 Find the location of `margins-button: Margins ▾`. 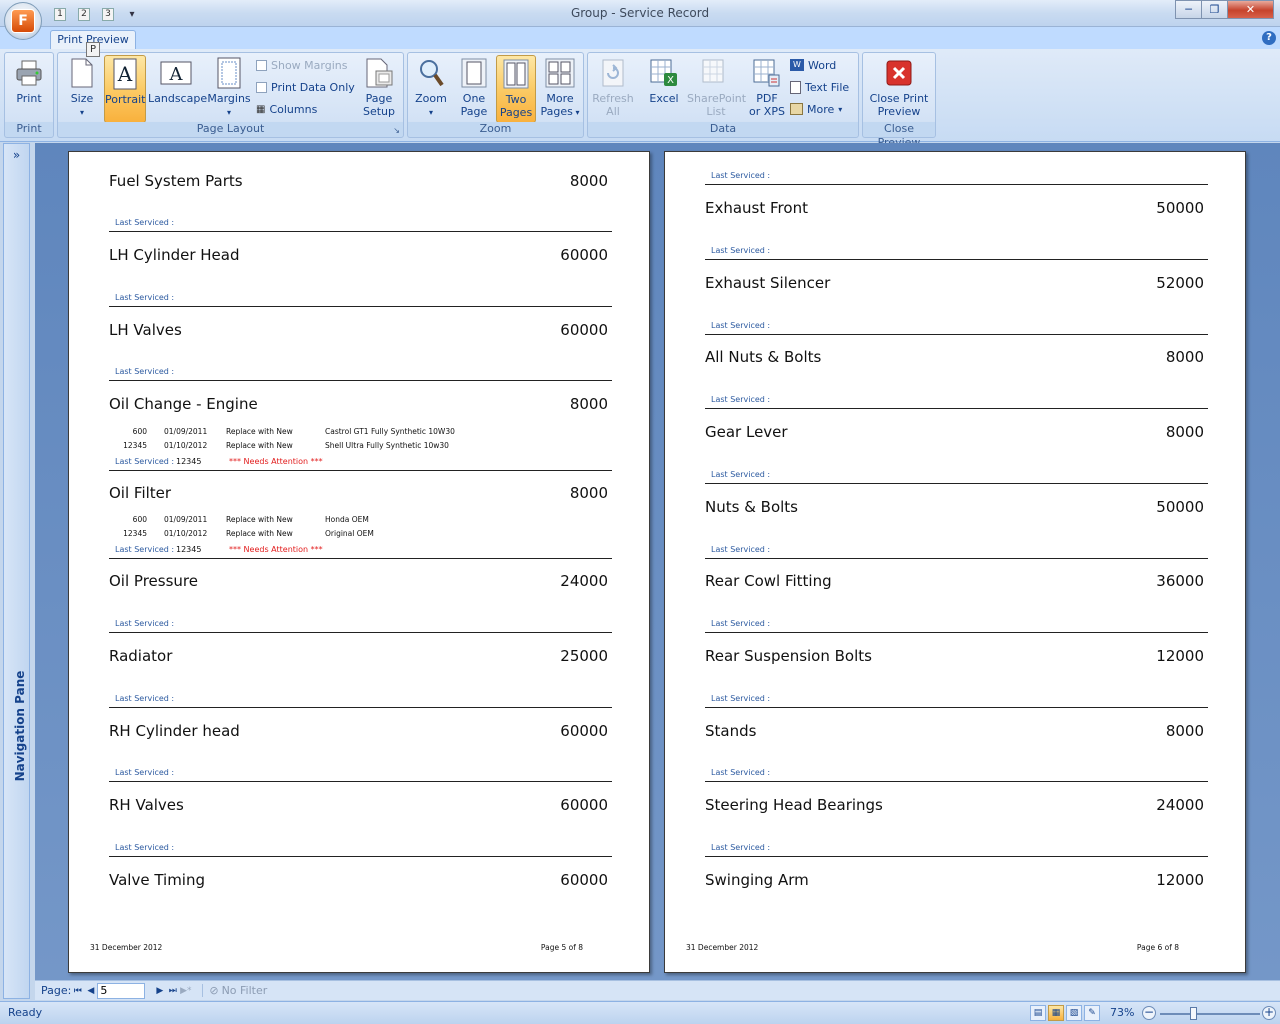

margins-button: Margins ▾ is located at coordinates (229, 89).